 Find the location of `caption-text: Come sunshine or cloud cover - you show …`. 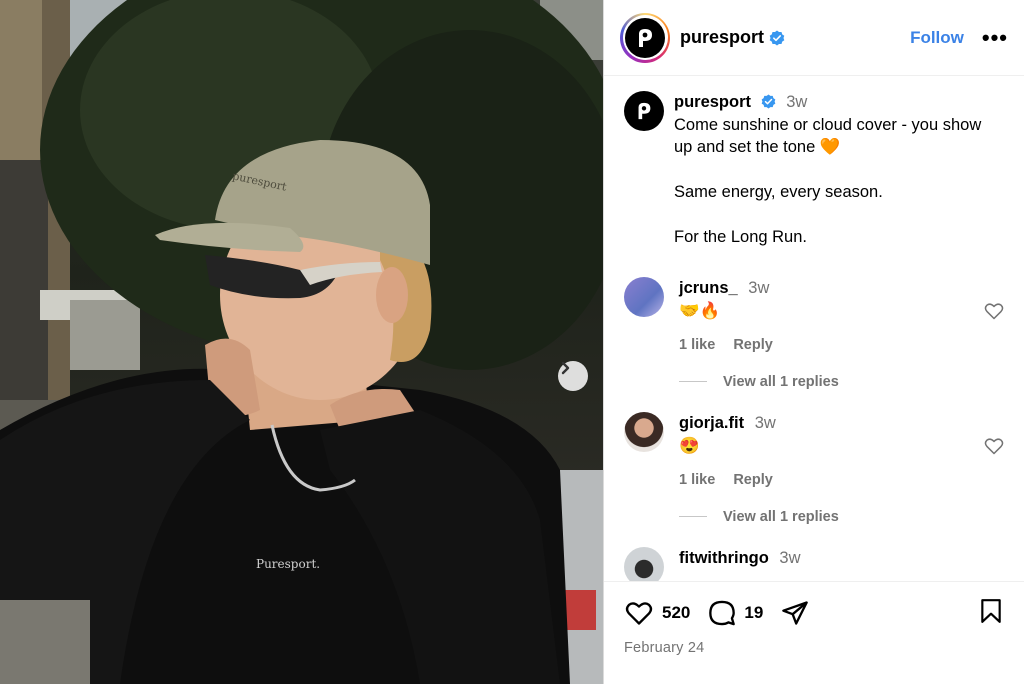

caption-text: Come sunshine or cloud cover - you show … is located at coordinates (828, 181).